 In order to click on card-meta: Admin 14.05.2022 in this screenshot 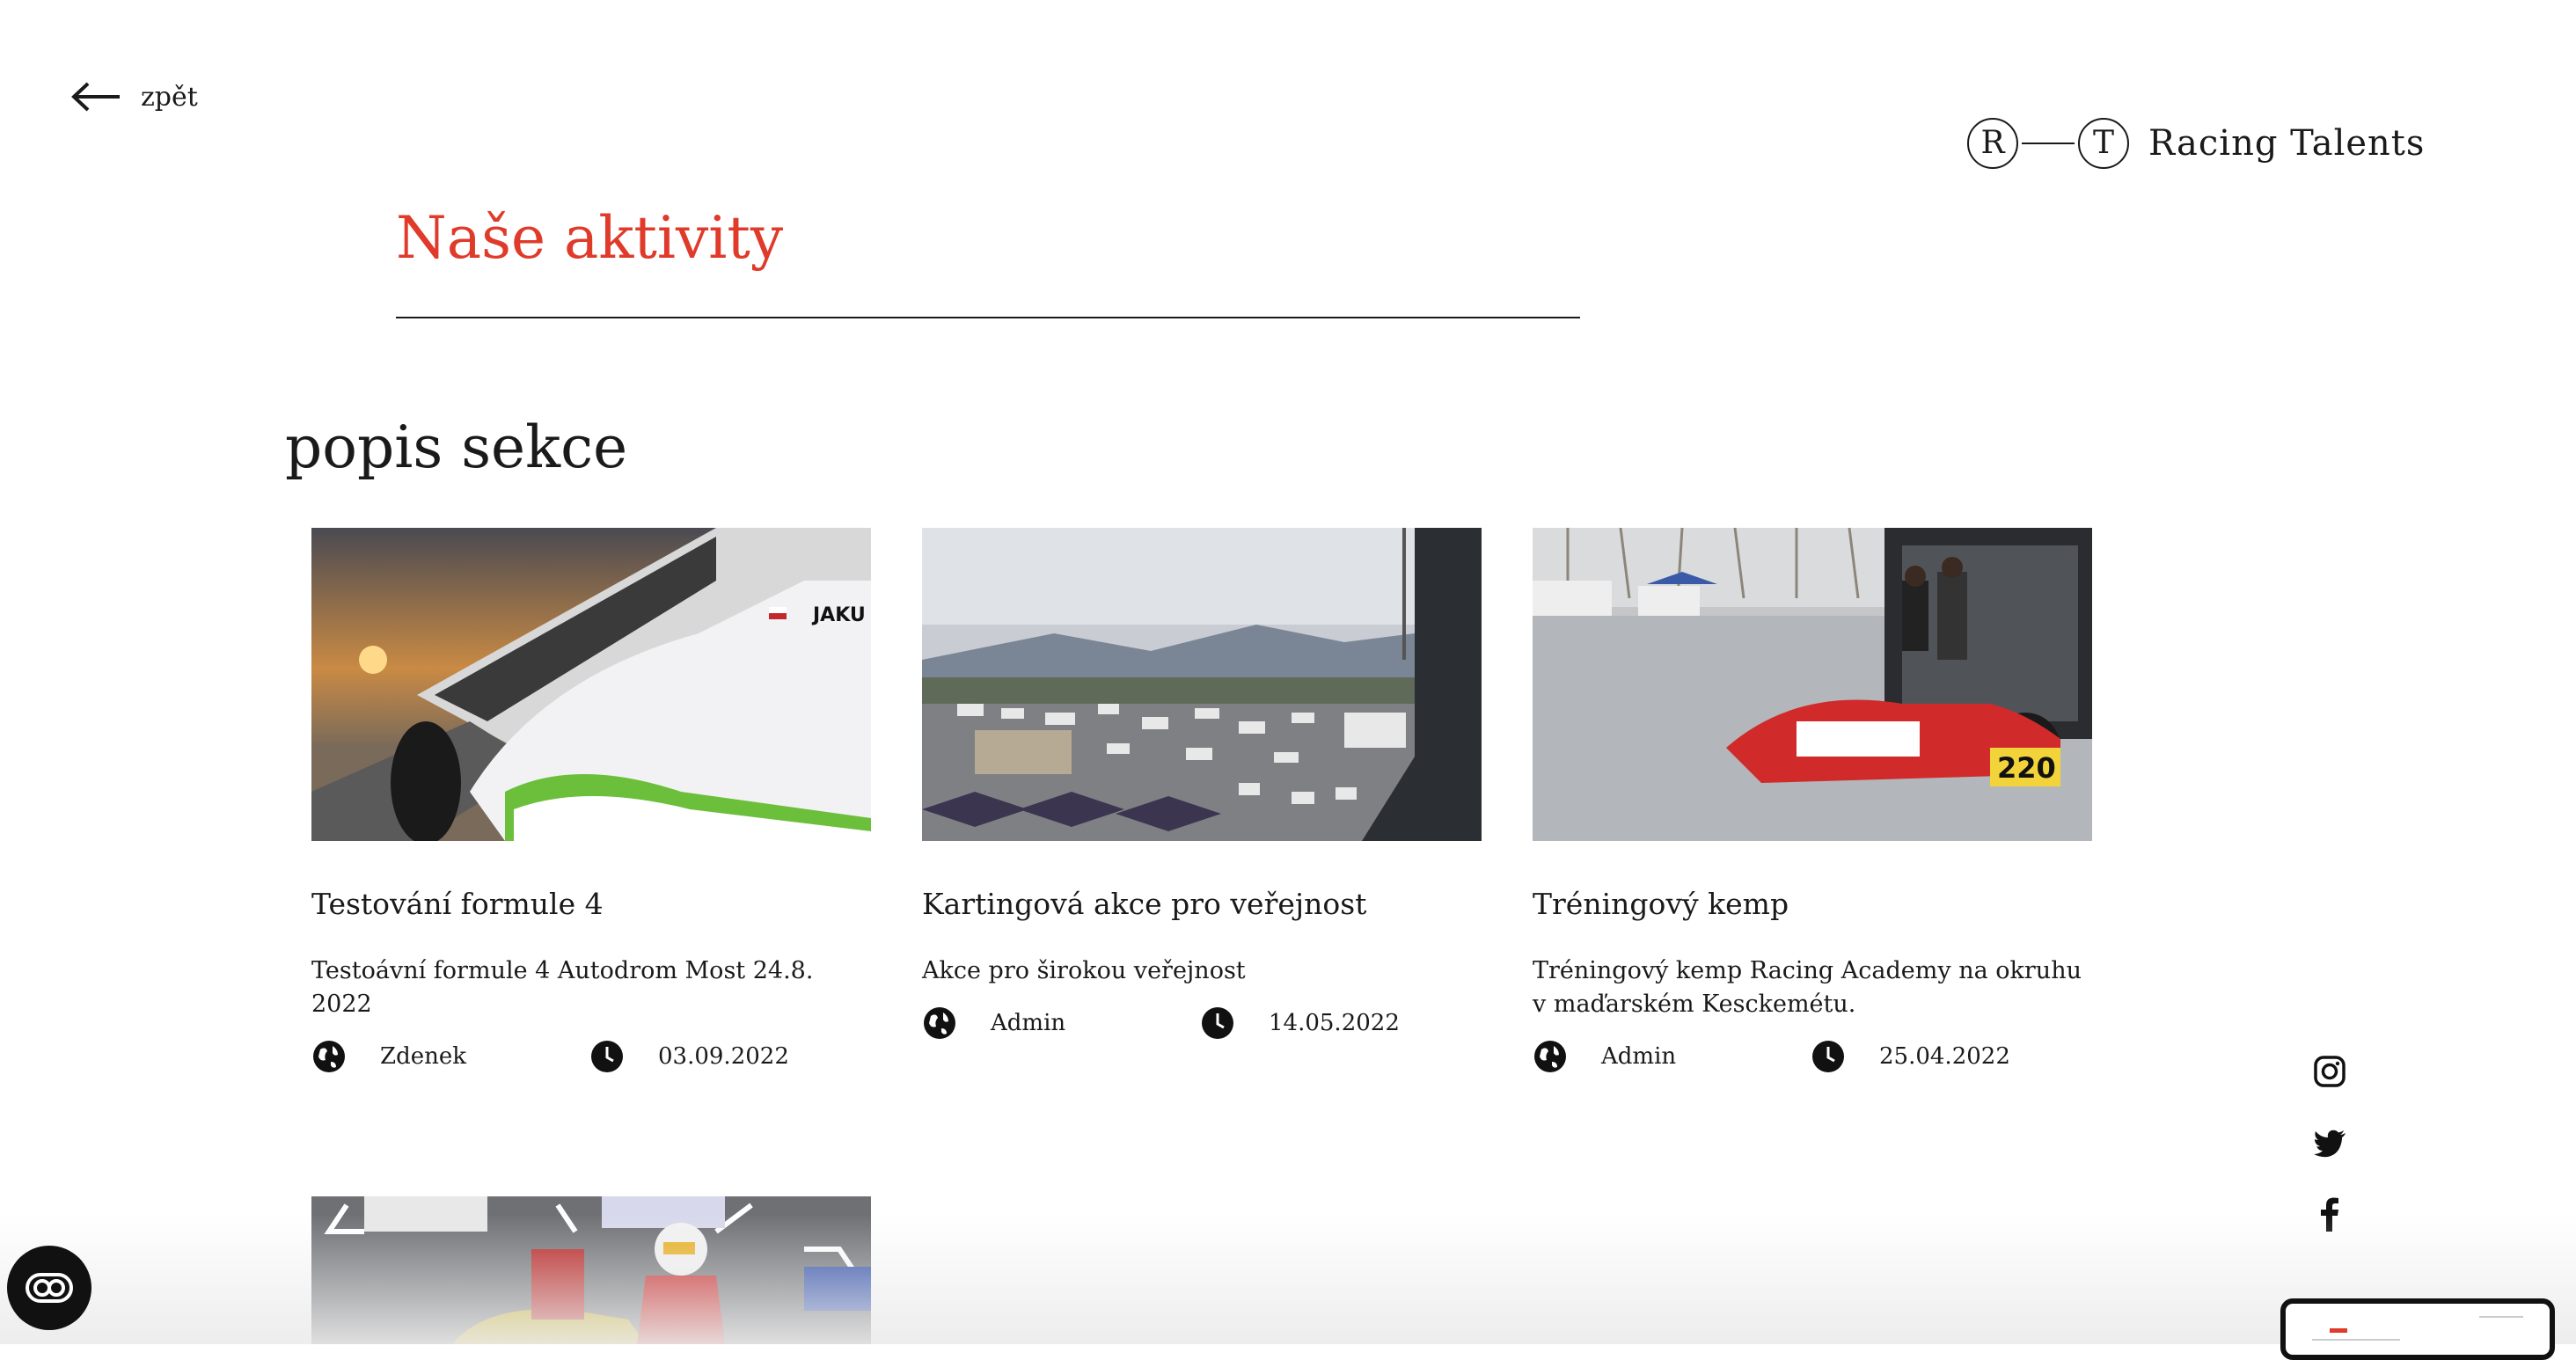, I will do `click(1202, 1023)`.